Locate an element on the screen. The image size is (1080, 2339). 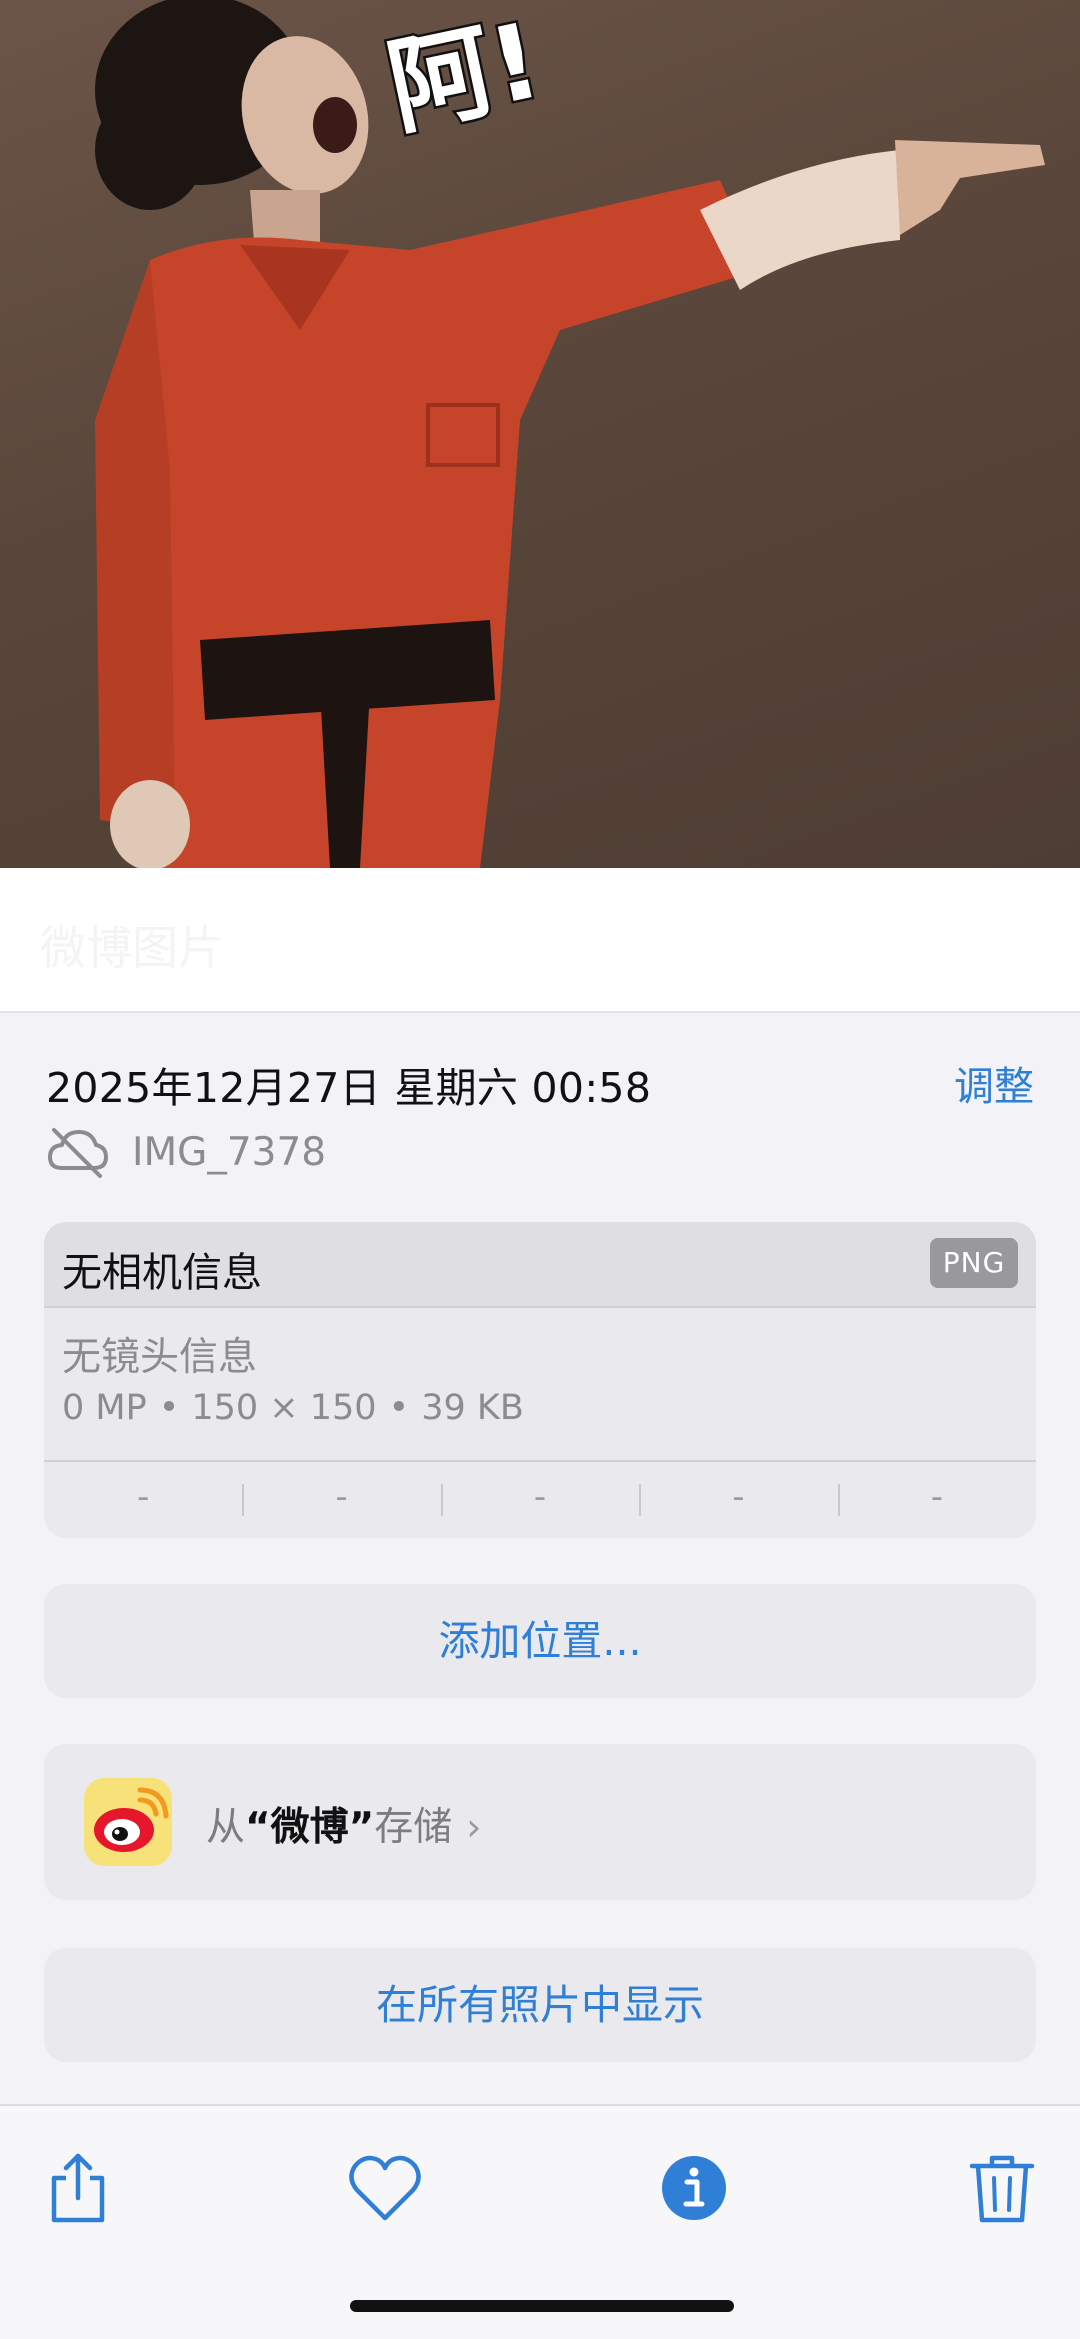
dimensions: 150 × 150 is located at coordinates (284, 1408).